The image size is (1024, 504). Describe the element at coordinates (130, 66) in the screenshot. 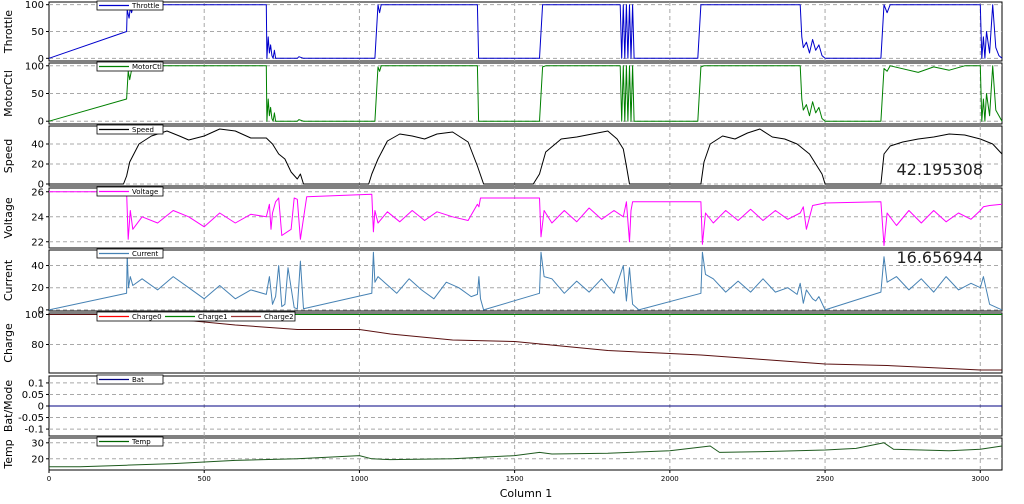

I see `legend: MotorCtl` at that location.